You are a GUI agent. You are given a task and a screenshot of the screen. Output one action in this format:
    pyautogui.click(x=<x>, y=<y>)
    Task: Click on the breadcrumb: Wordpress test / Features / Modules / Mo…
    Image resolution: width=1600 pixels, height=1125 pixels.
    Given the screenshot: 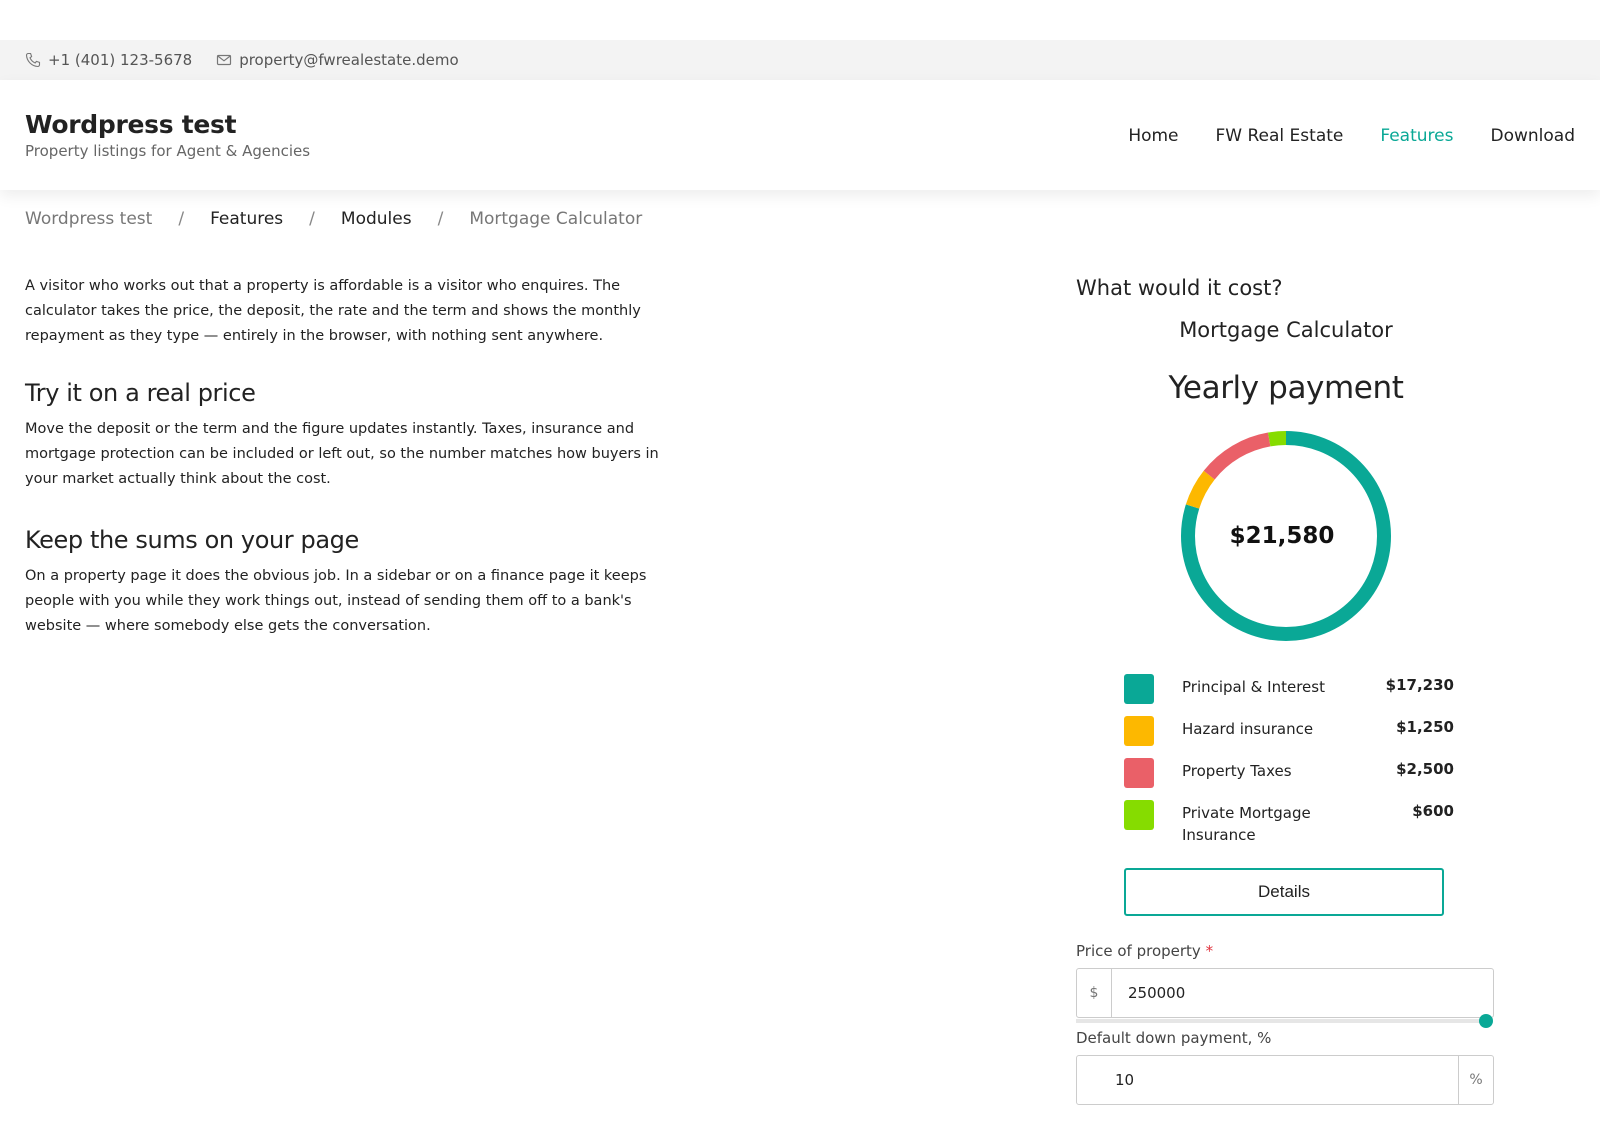 What is the action you would take?
    pyautogui.click(x=333, y=219)
    